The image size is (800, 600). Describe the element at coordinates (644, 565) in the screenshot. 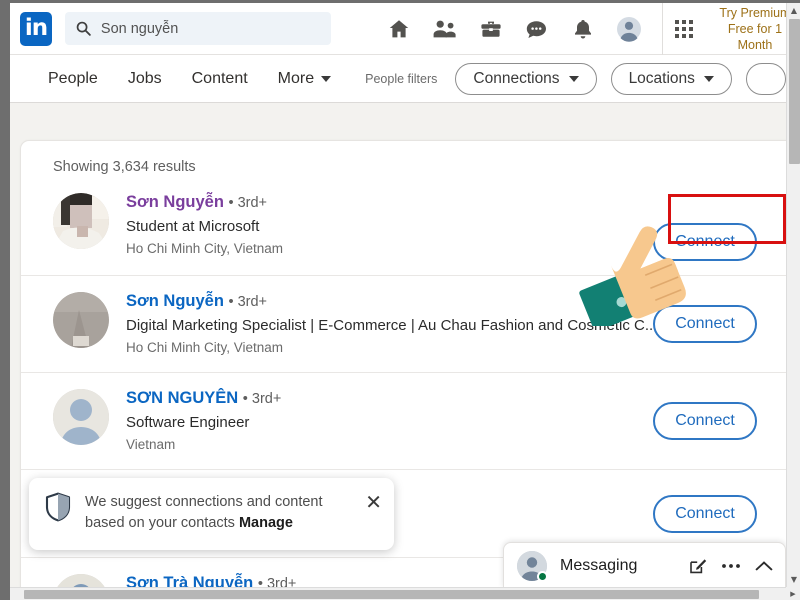

I see `messaging-bar: Messaging` at that location.